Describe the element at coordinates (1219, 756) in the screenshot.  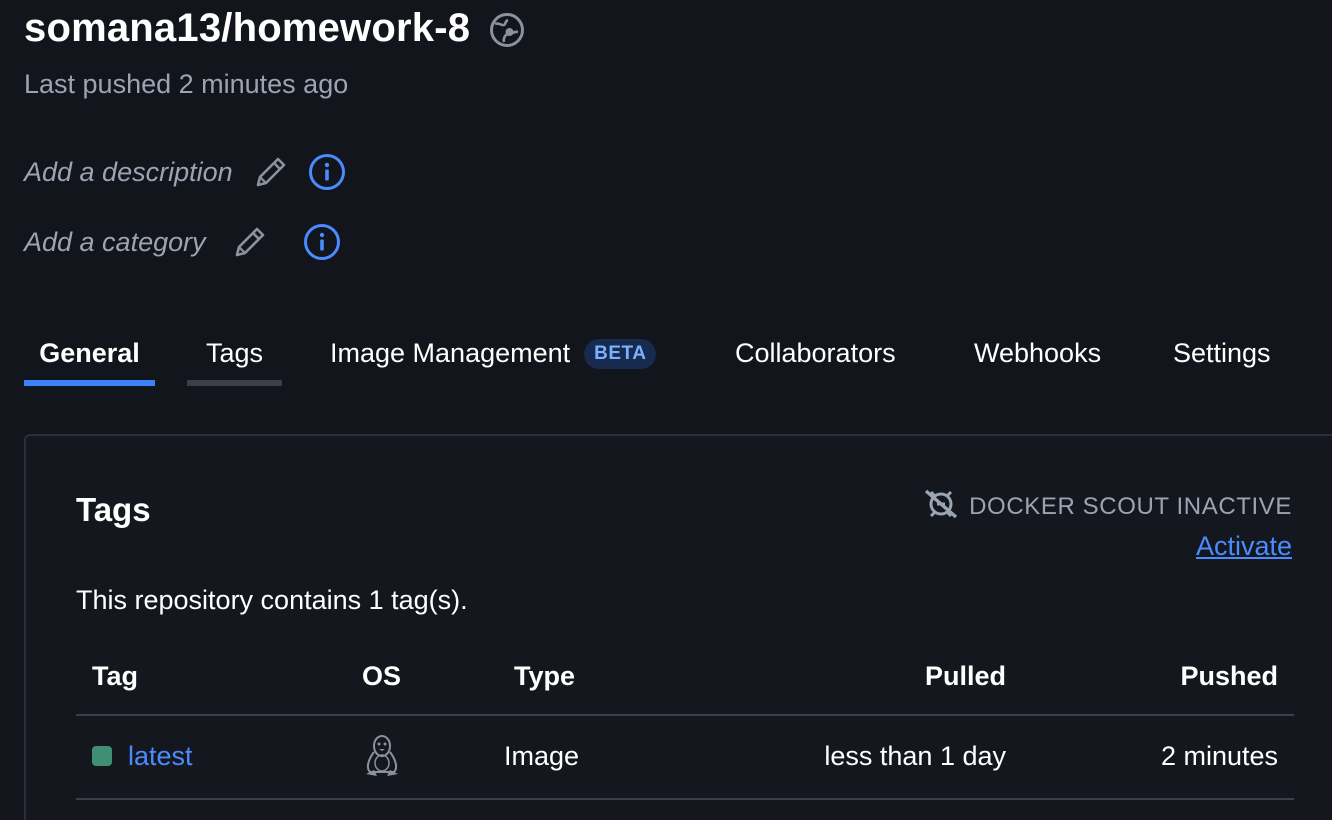
I see `pushed-cell: 2 minutes` at that location.